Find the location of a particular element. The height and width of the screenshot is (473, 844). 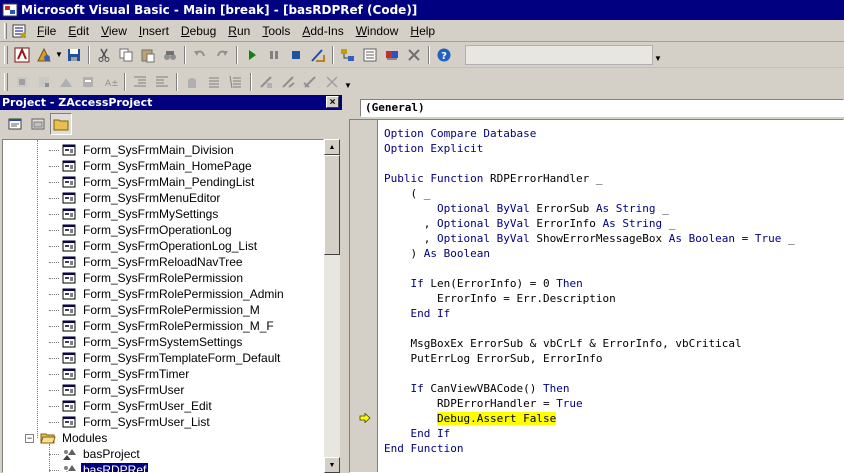

find-button is located at coordinates (170, 55).